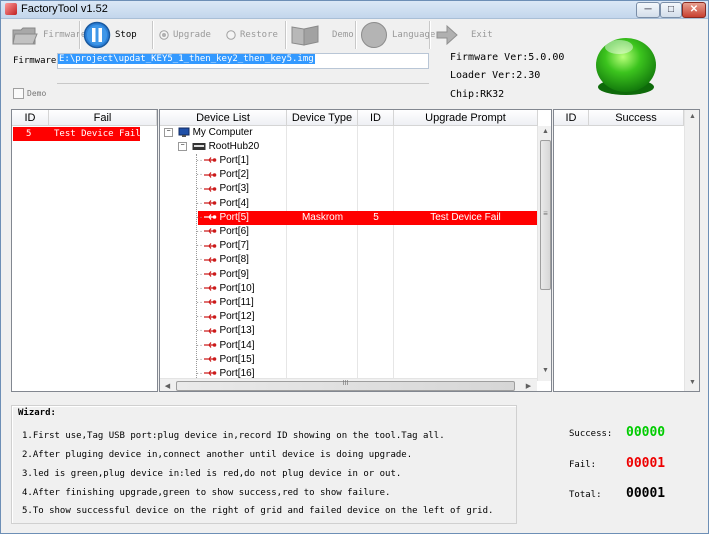  I want to click on device-header-type: Device Type, so click(322, 118).